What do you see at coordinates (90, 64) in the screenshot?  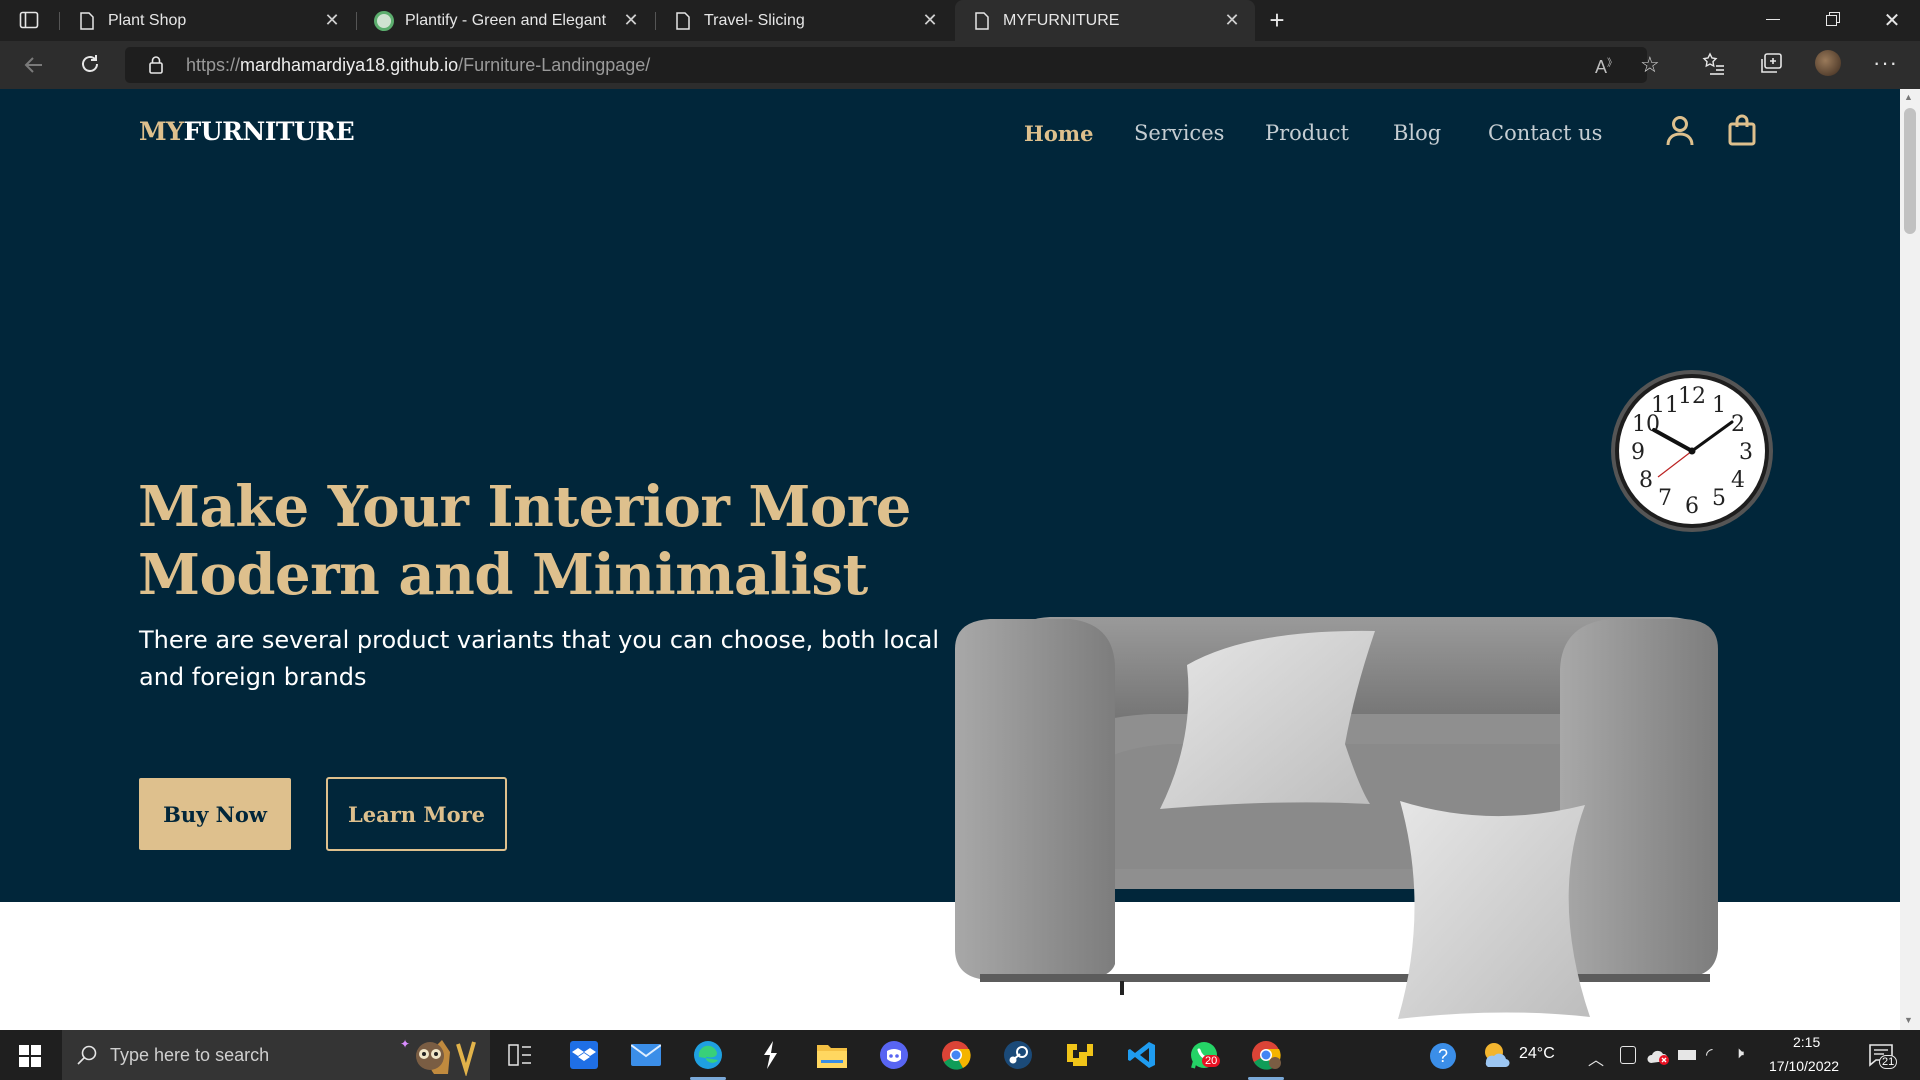 I see `refresh-icon` at bounding box center [90, 64].